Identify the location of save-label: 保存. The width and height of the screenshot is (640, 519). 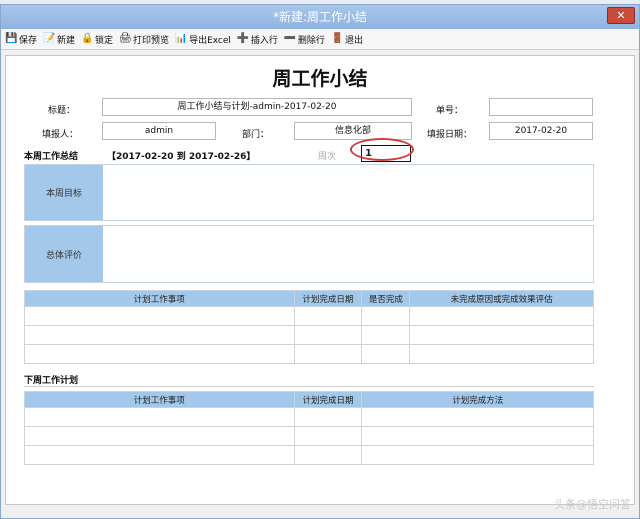
(28, 40).